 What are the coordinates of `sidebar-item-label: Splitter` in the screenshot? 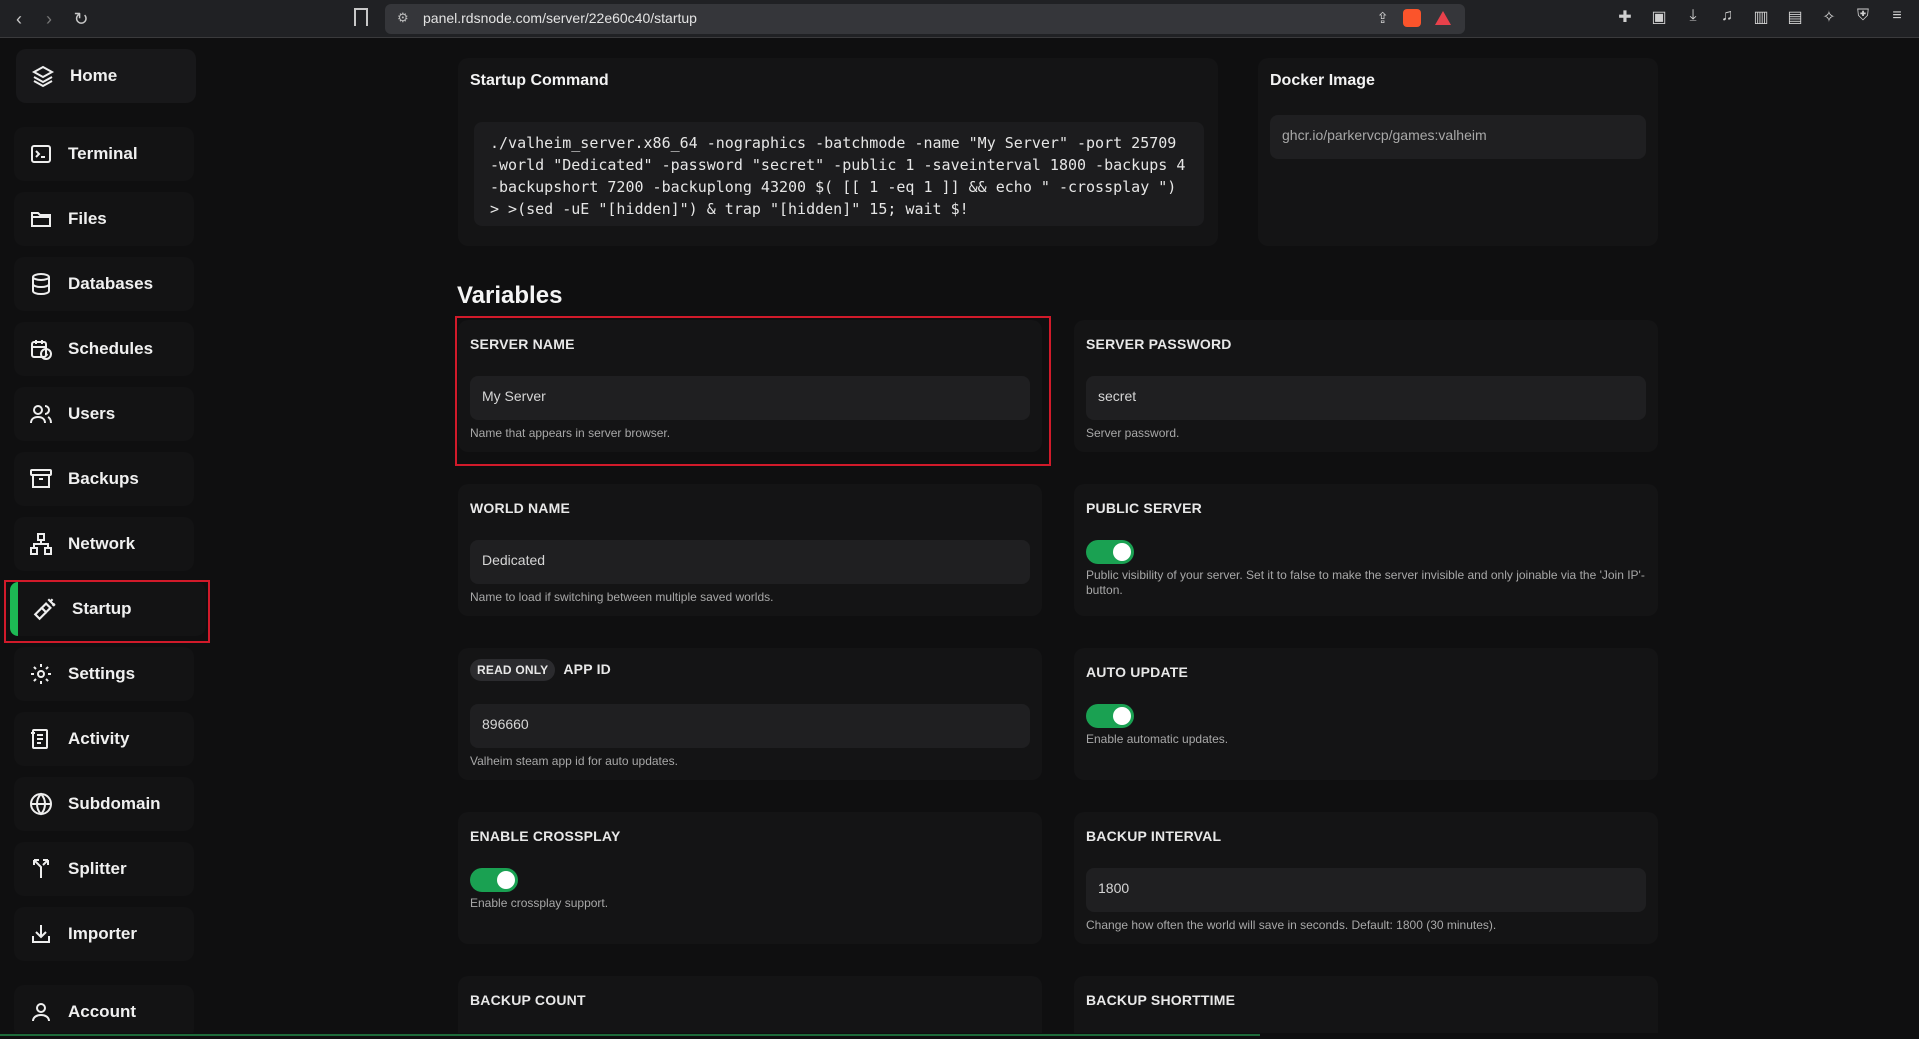 It's located at (97, 868).